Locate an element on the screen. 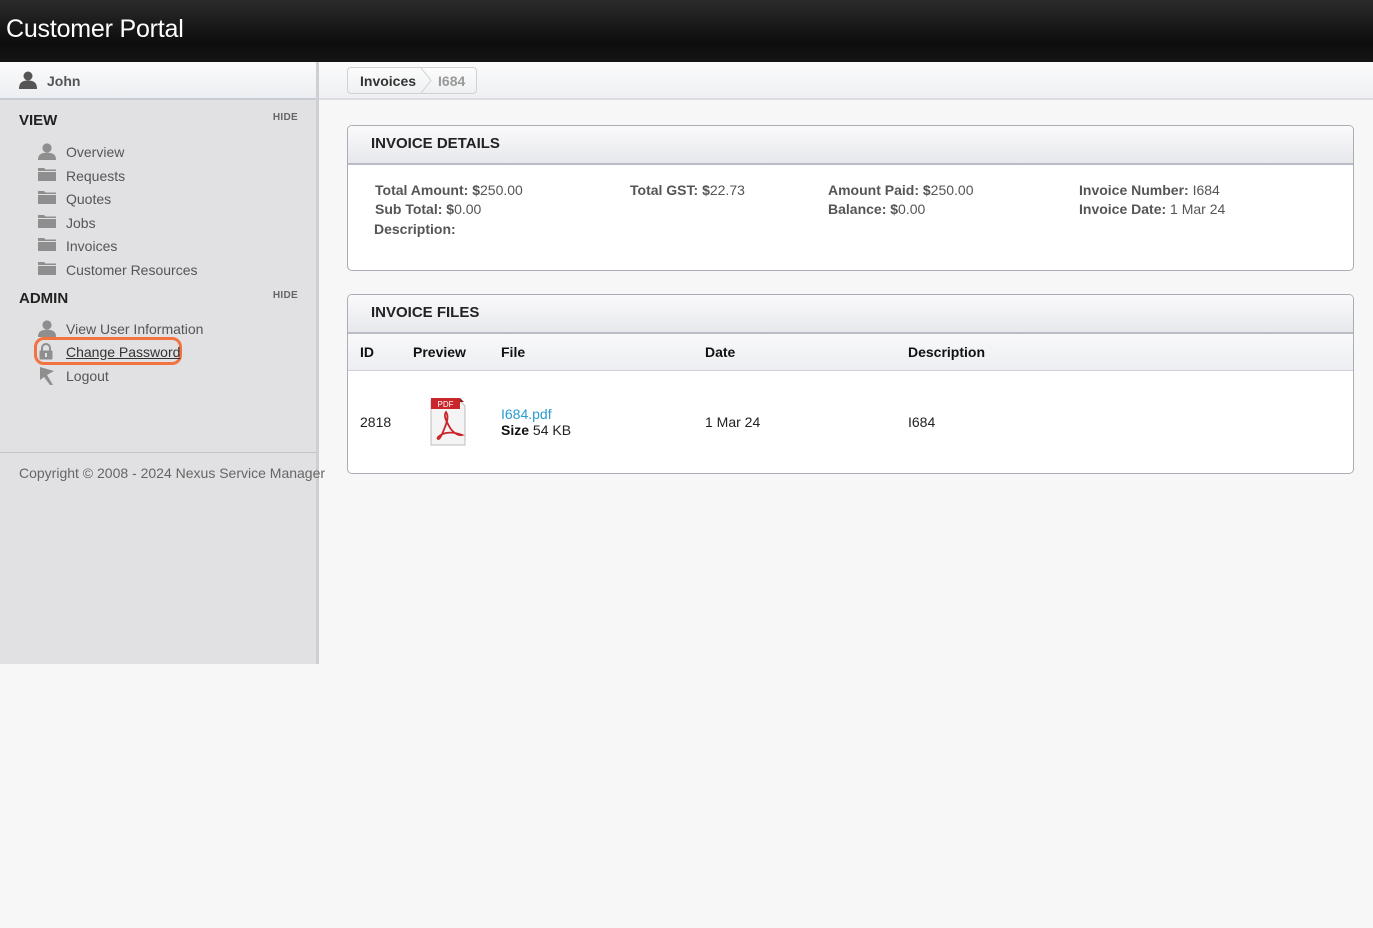  sidebar-item-jobs: Jobs is located at coordinates (158, 223).